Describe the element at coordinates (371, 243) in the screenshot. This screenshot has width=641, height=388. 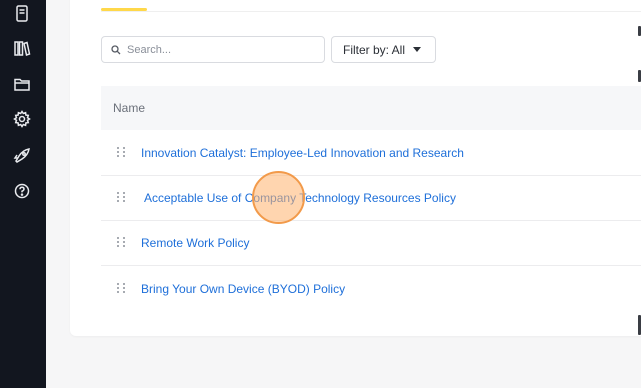
I see `table-row: Remote Work Policy` at that location.